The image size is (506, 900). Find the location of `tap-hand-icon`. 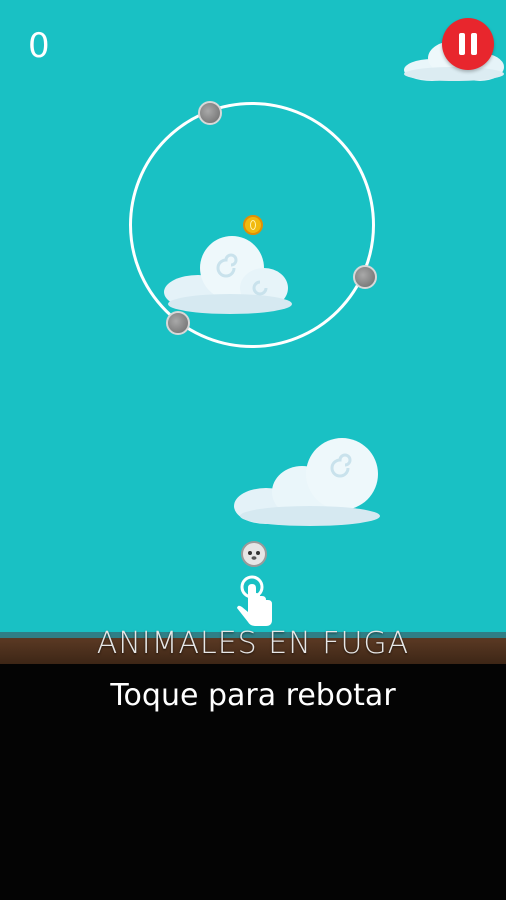

tap-hand-icon is located at coordinates (254, 600).